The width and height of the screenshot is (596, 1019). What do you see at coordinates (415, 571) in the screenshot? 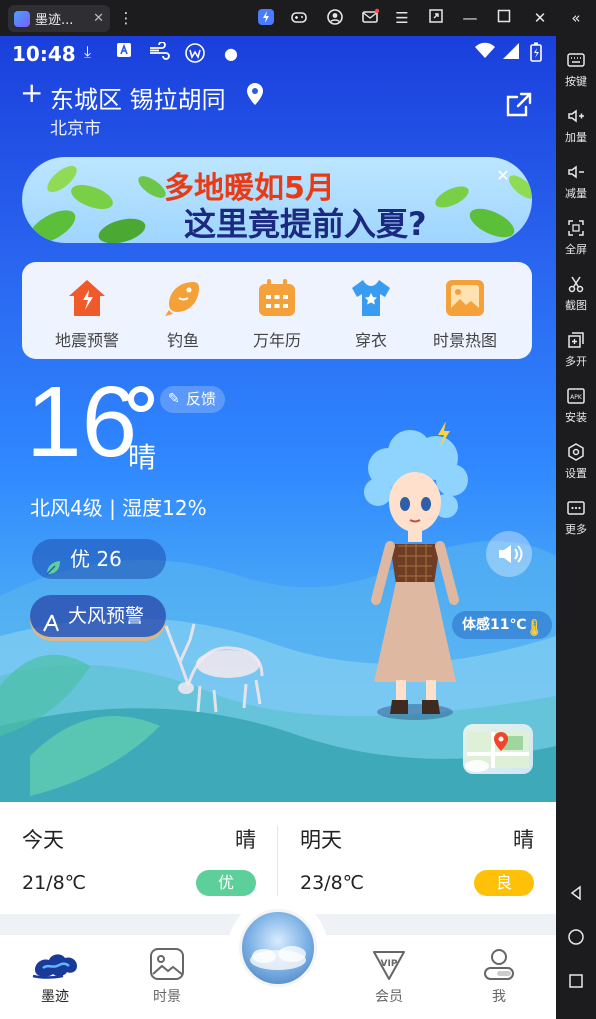
I see `avatar-character-illustration` at bounding box center [415, 571].